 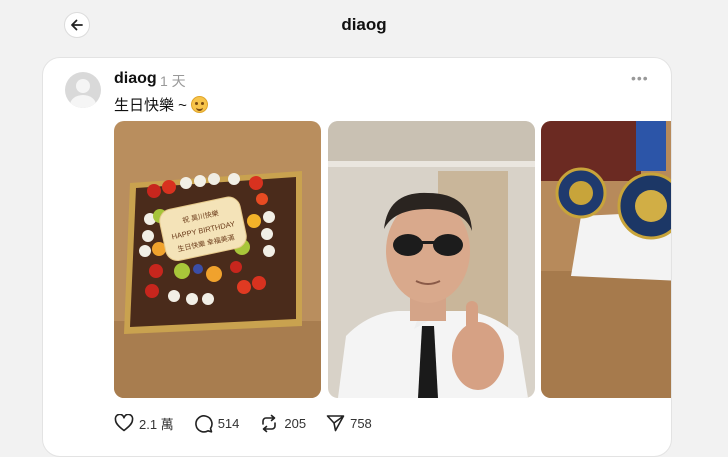 I want to click on post-caption: 生日快樂 ~, so click(x=161, y=104).